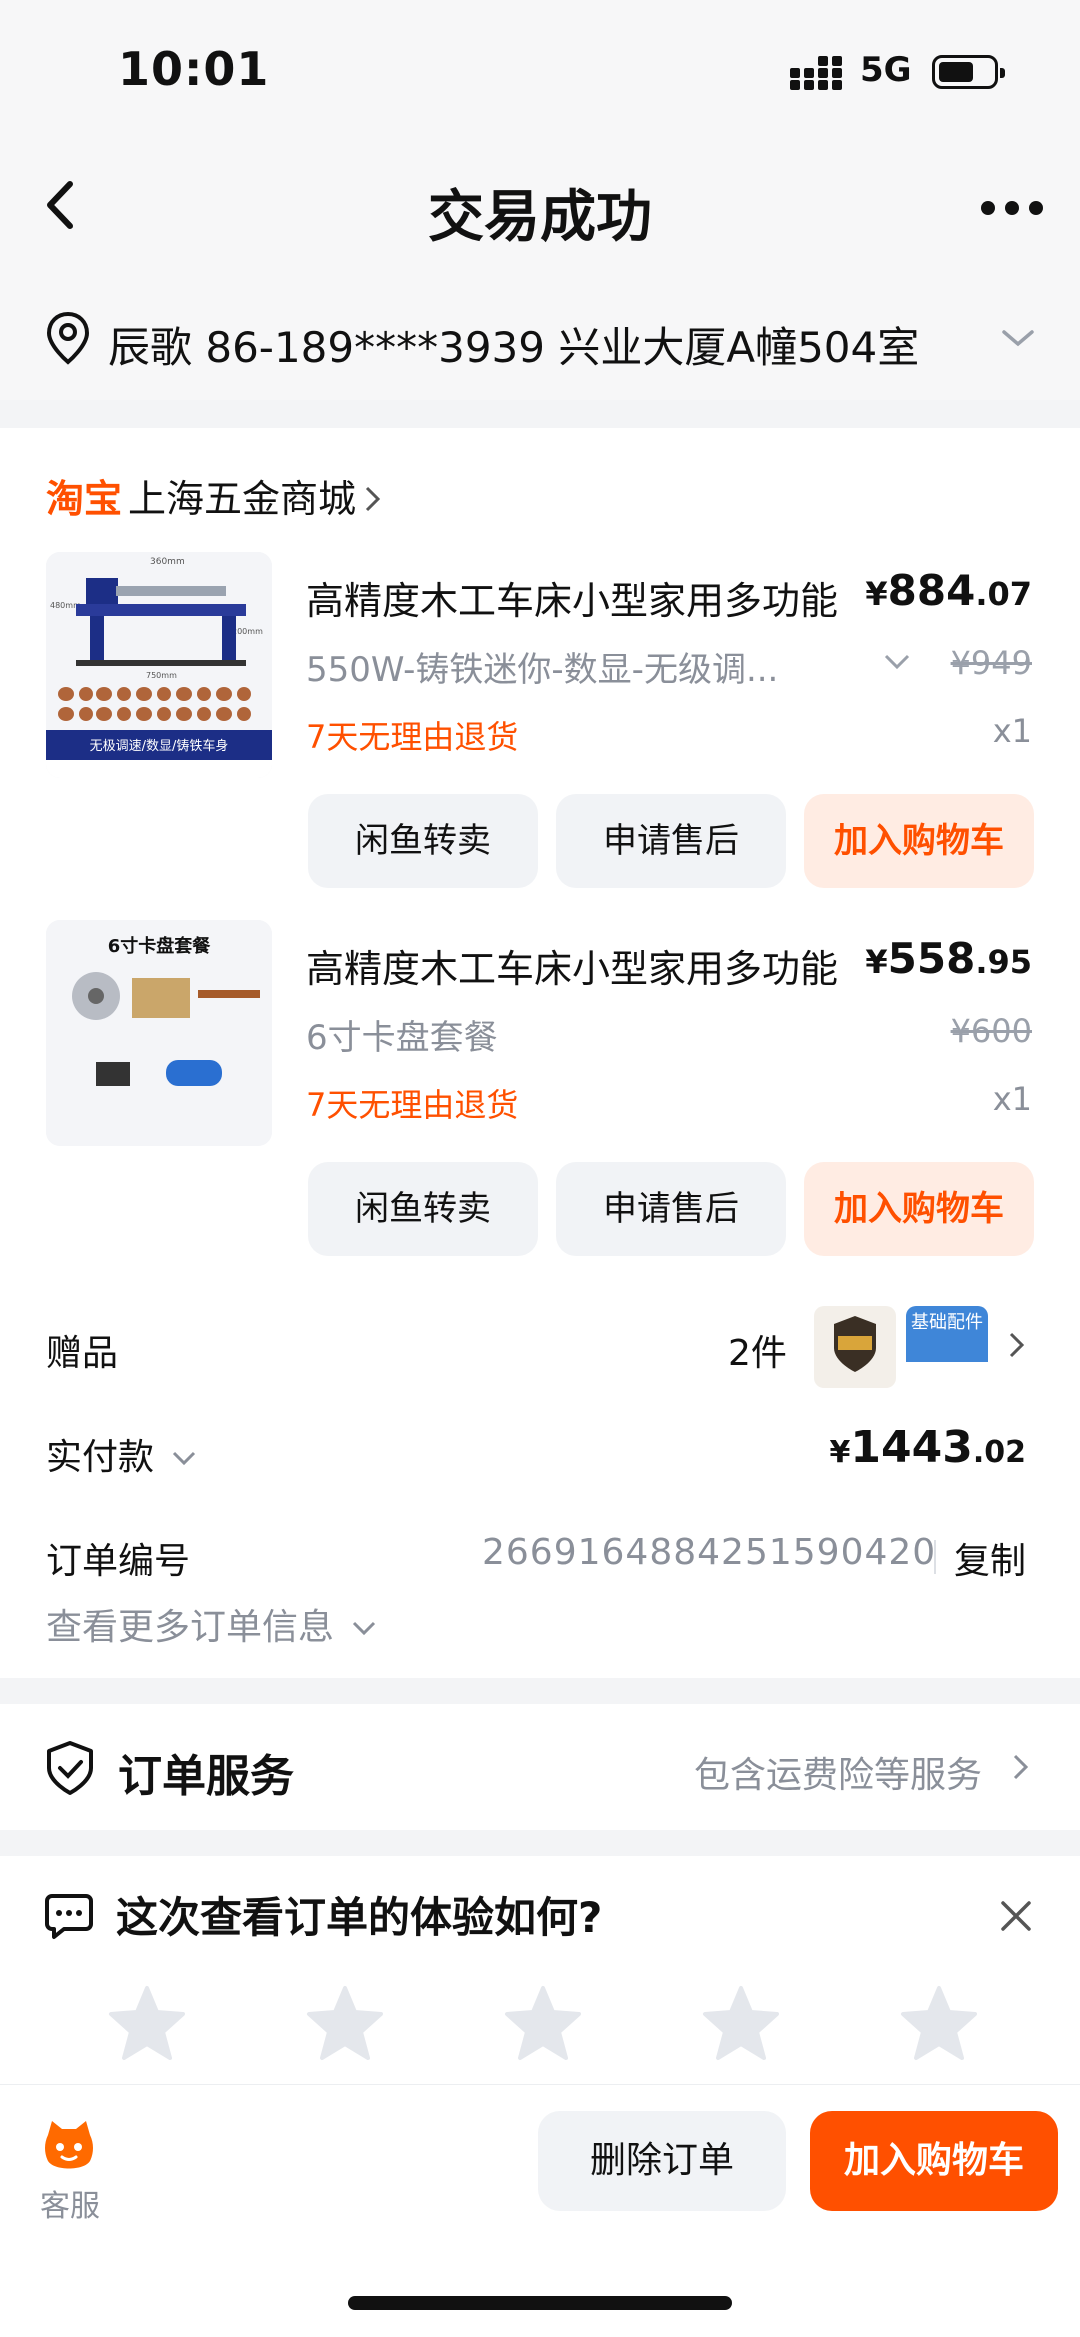 This screenshot has height=2337, width=1080. What do you see at coordinates (82, 1353) in the screenshot?
I see `gifts-label: 赠品` at bounding box center [82, 1353].